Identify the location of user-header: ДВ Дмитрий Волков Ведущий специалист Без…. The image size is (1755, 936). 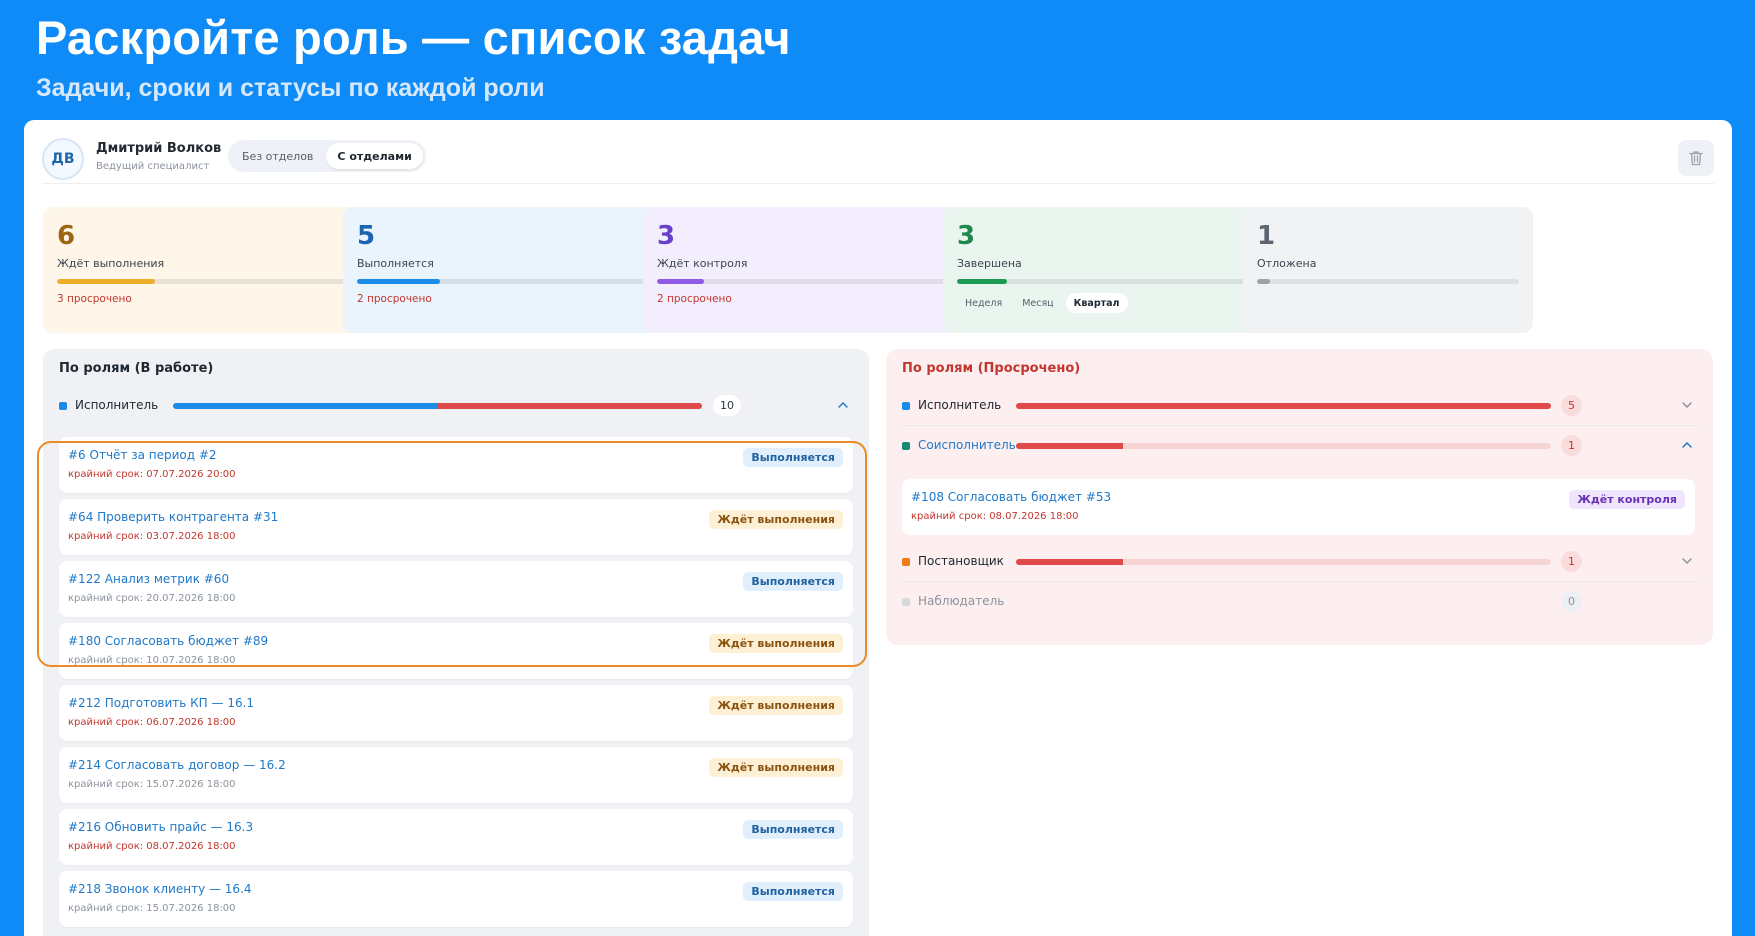
(878, 159).